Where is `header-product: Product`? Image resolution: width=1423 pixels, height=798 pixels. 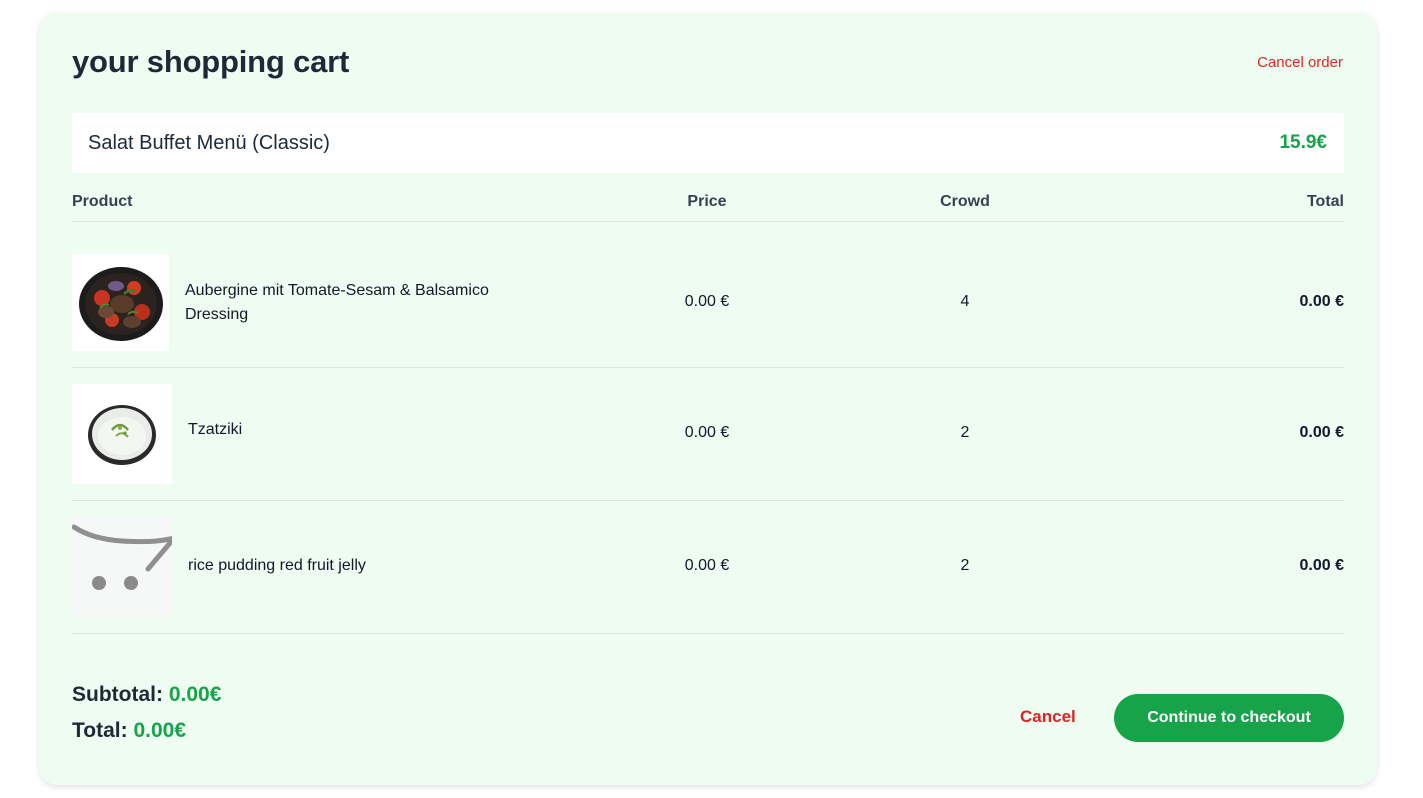 header-product: Product is located at coordinates (102, 201).